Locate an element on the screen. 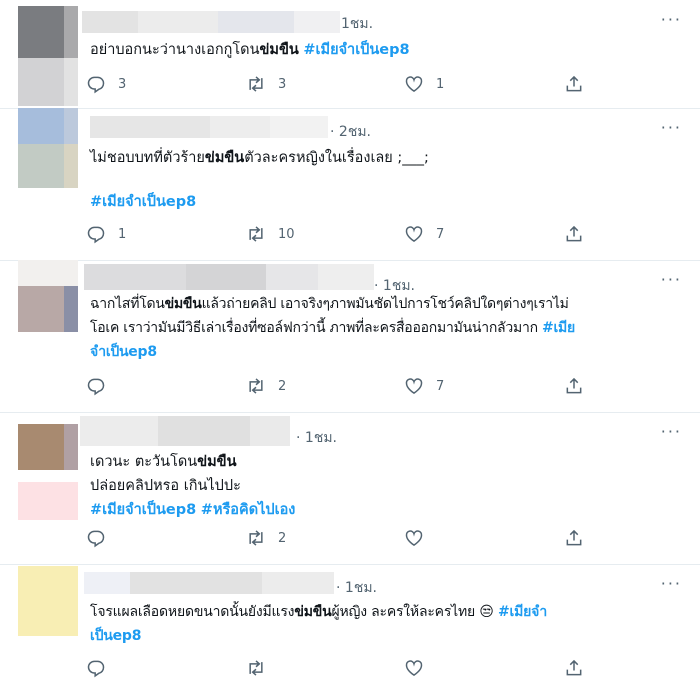 This screenshot has height=686, width=700. timestamp: 1ชม. is located at coordinates (357, 24).